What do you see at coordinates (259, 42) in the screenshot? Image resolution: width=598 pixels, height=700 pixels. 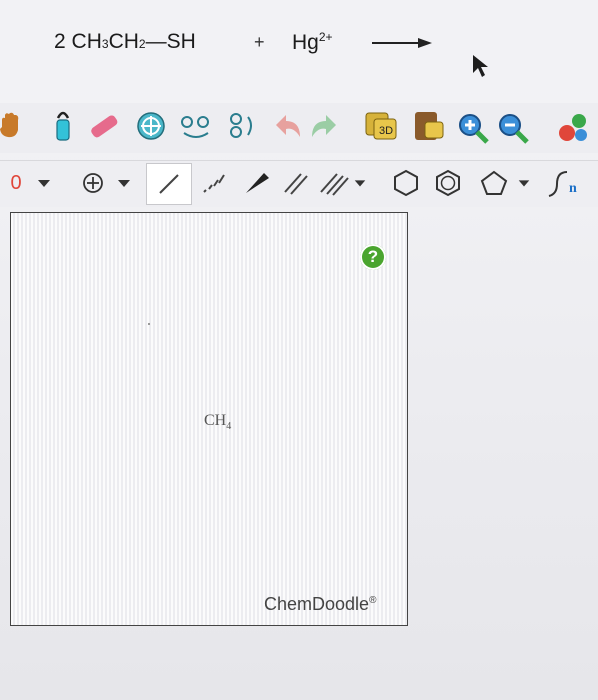 I see `plus-sign: +` at bounding box center [259, 42].